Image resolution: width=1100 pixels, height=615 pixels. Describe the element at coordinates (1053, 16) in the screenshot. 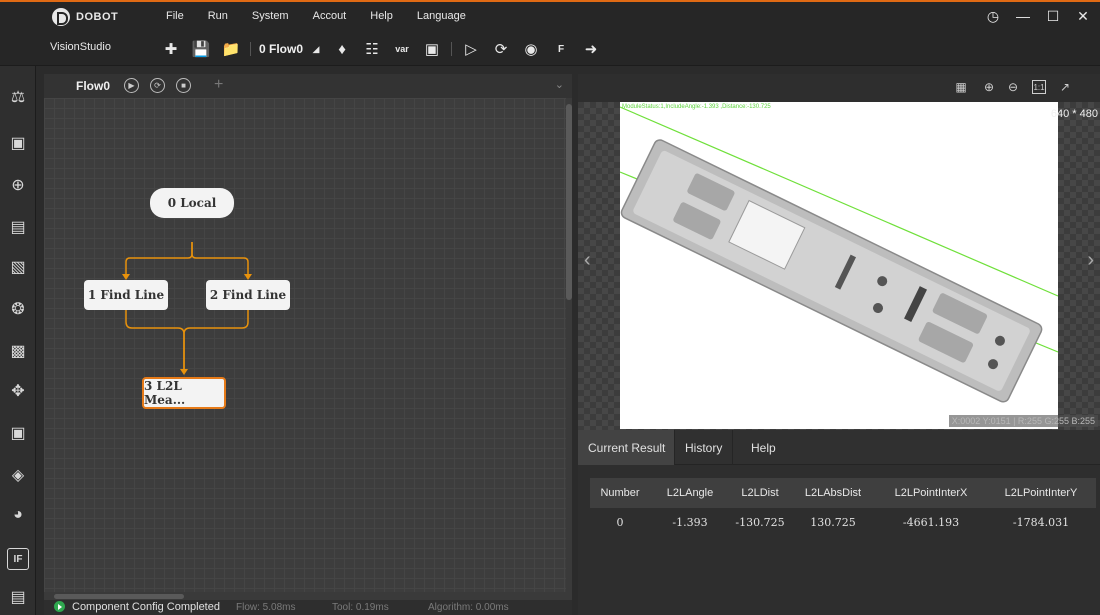

I see `maximize-icon: ☐` at that location.